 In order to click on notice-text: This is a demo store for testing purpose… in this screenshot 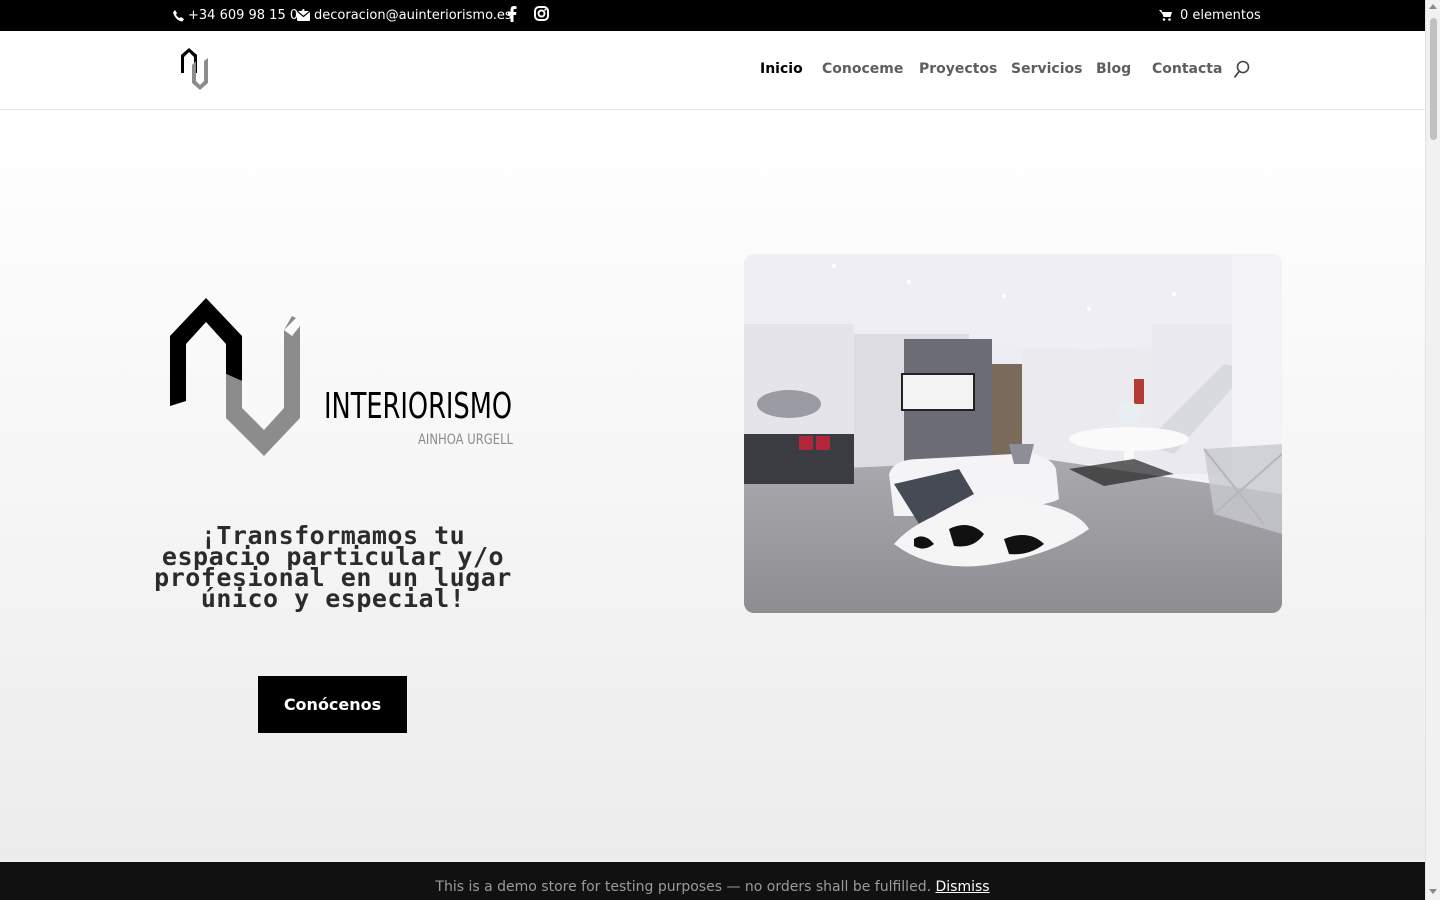, I will do `click(683, 887)`.